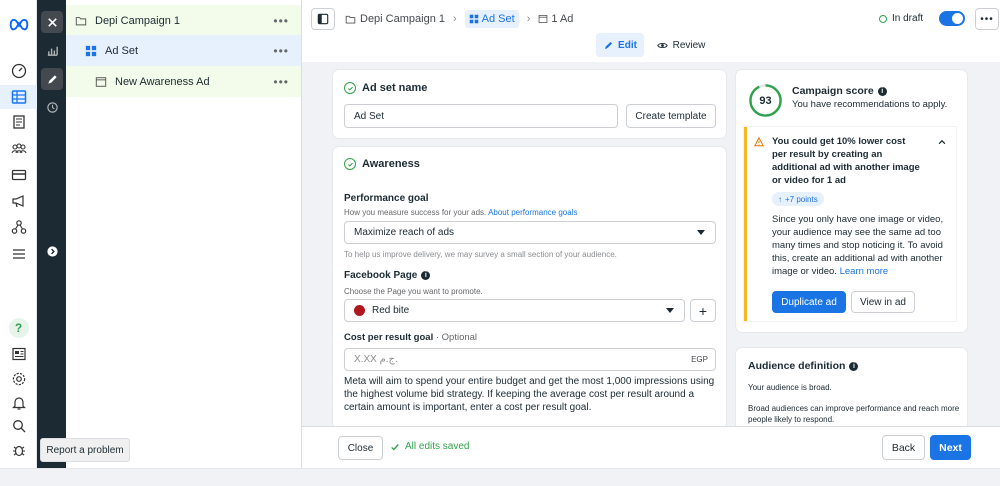  I want to click on ad-window-icon, so click(543, 19).